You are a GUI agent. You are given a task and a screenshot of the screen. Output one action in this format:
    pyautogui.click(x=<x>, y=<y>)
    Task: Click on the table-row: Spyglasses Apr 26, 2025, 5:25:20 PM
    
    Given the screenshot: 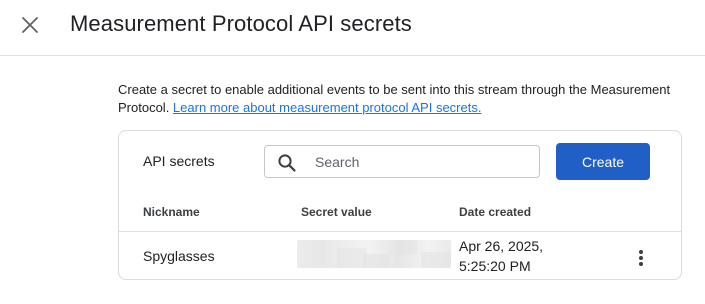 What is the action you would take?
    pyautogui.click(x=400, y=256)
    